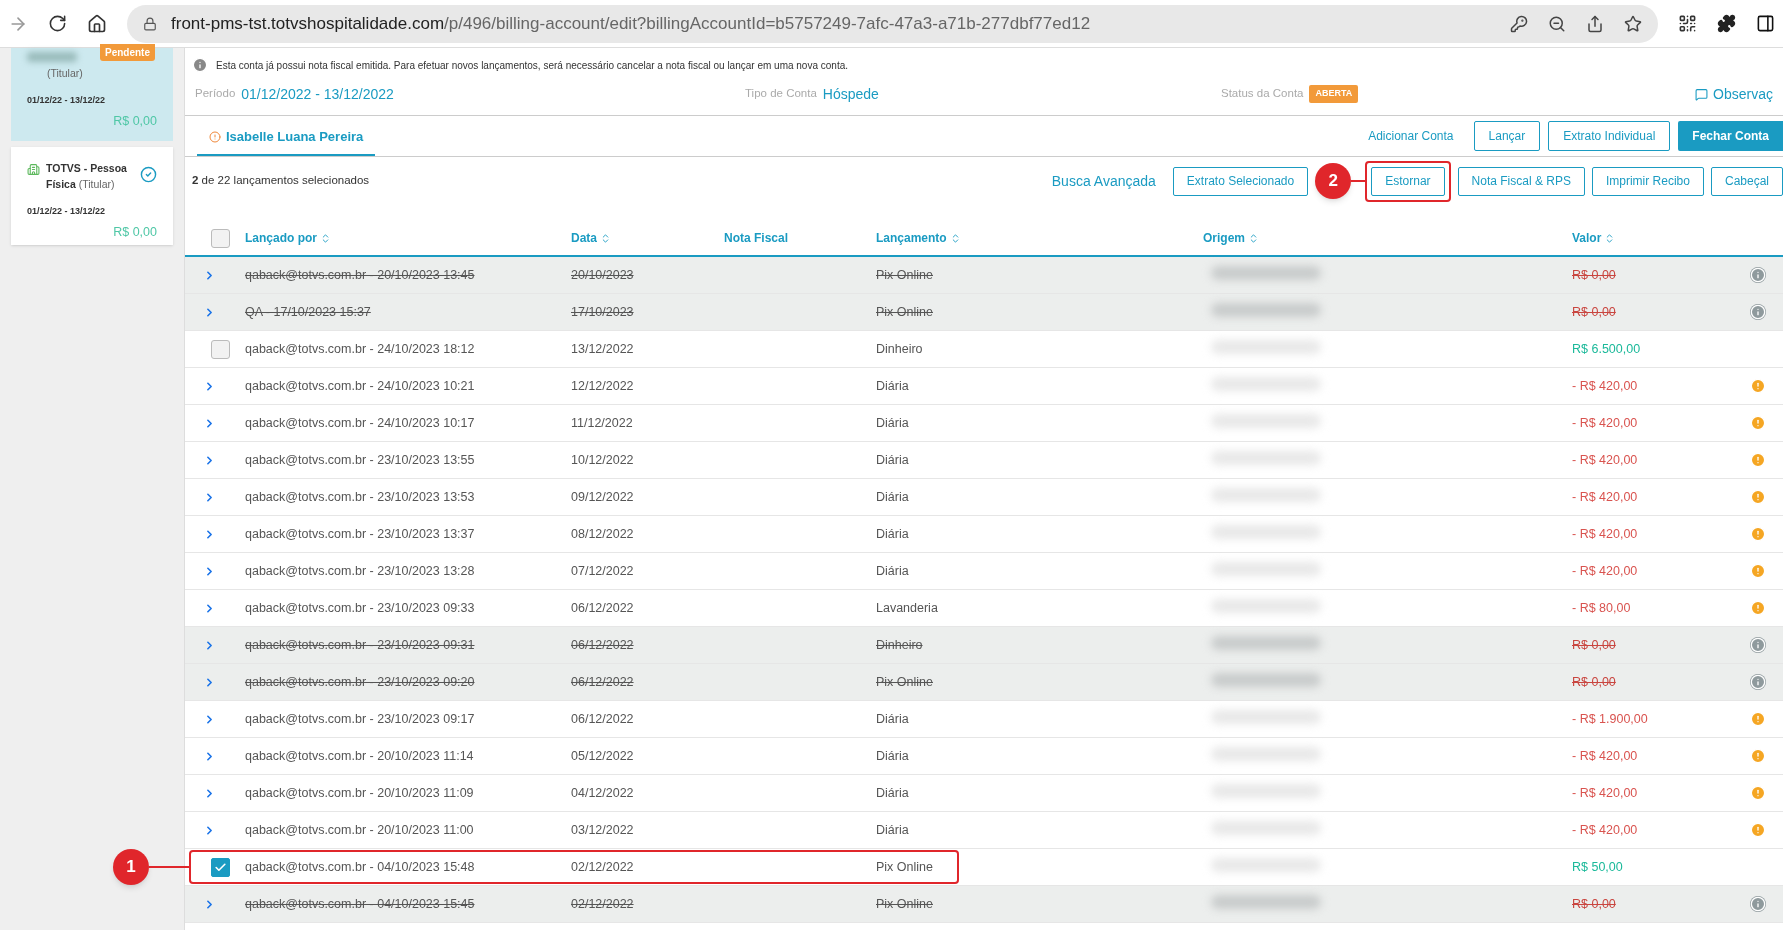 Image resolution: width=1783 pixels, height=930 pixels. I want to click on reload-icon, so click(57, 23).